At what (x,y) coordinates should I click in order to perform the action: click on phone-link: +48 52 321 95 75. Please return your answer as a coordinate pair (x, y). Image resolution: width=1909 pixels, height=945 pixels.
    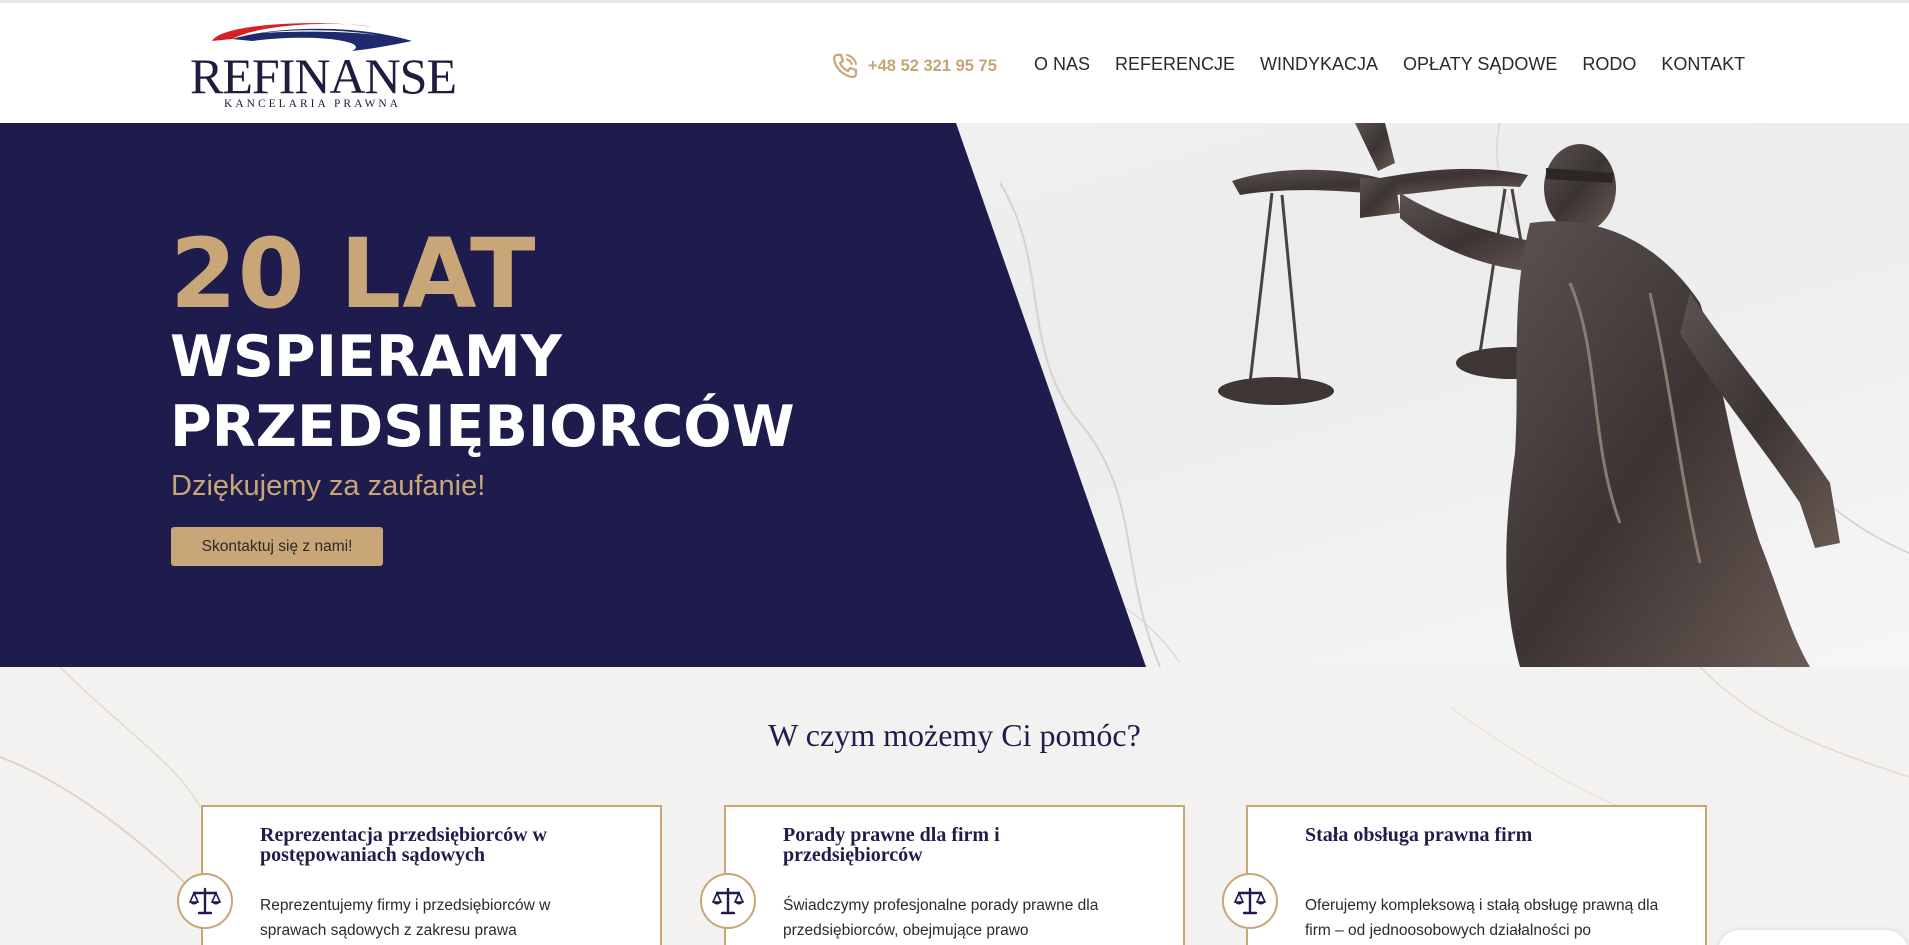
    Looking at the image, I should click on (913, 66).